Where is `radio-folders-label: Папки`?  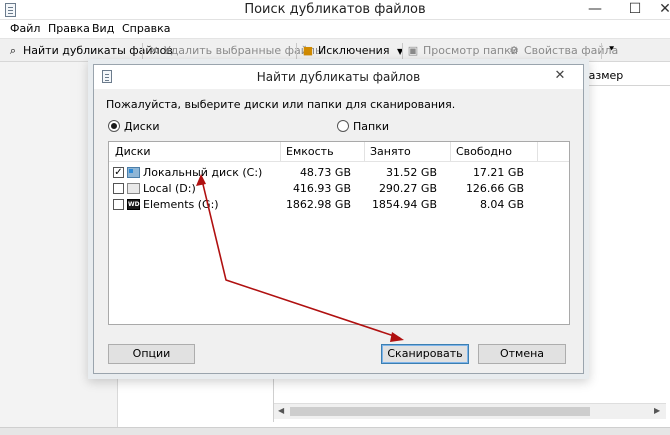 radio-folders-label: Папки is located at coordinates (371, 126).